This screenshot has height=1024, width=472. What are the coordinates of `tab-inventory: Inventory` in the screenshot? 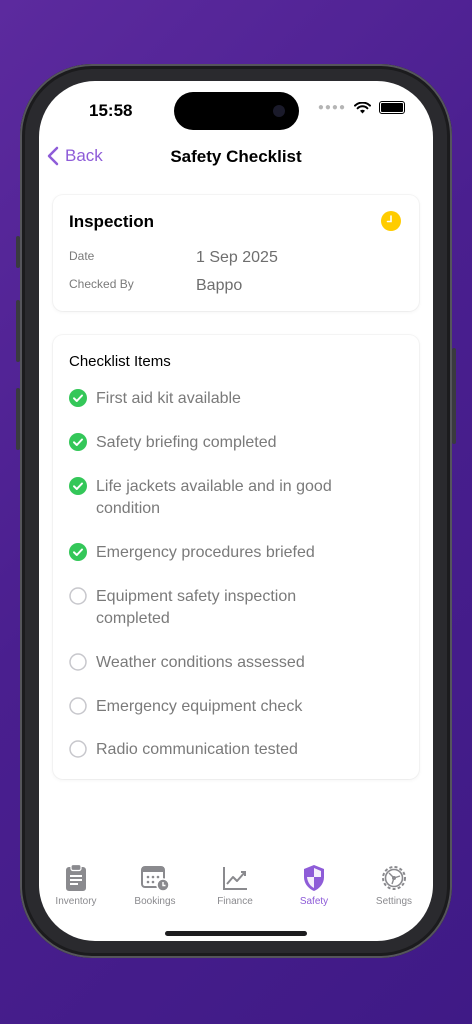 It's located at (76, 885).